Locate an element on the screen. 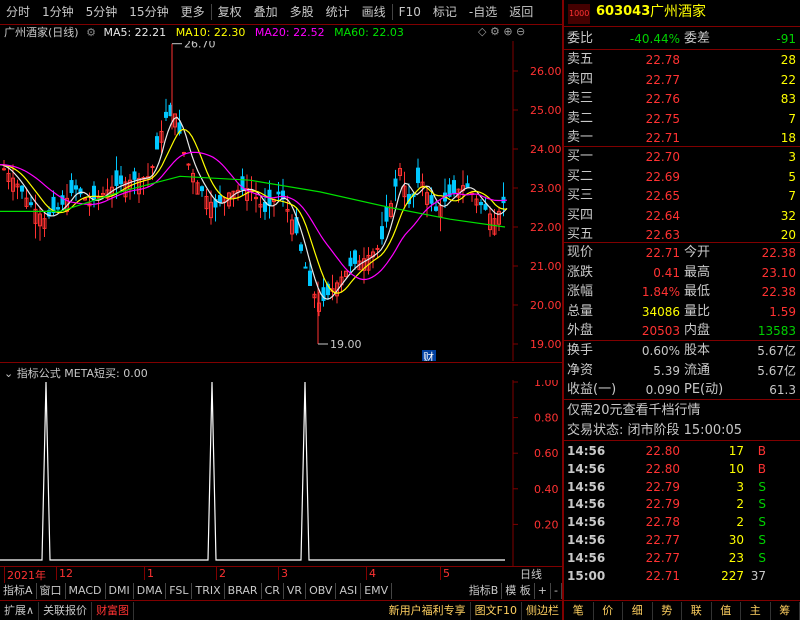 This screenshot has height=620, width=800. indicator-tab: ASI is located at coordinates (349, 591).